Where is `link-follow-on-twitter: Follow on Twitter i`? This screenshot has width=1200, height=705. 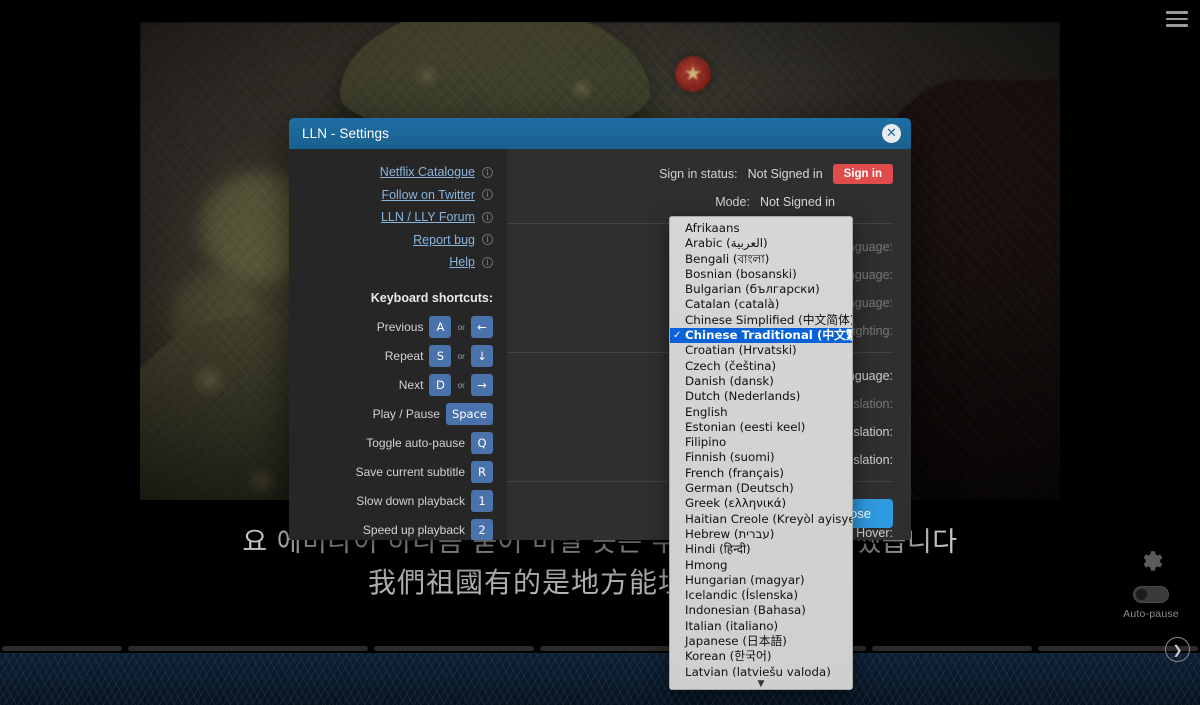
link-follow-on-twitter: Follow on Twitter i is located at coordinates (391, 195).